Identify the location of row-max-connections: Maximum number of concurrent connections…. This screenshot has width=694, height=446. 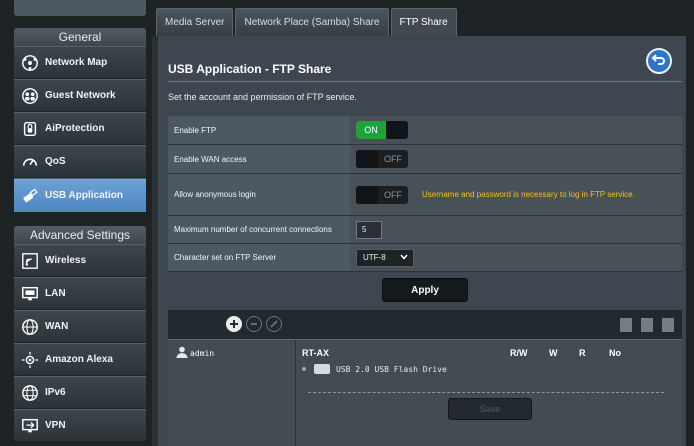
(425, 230).